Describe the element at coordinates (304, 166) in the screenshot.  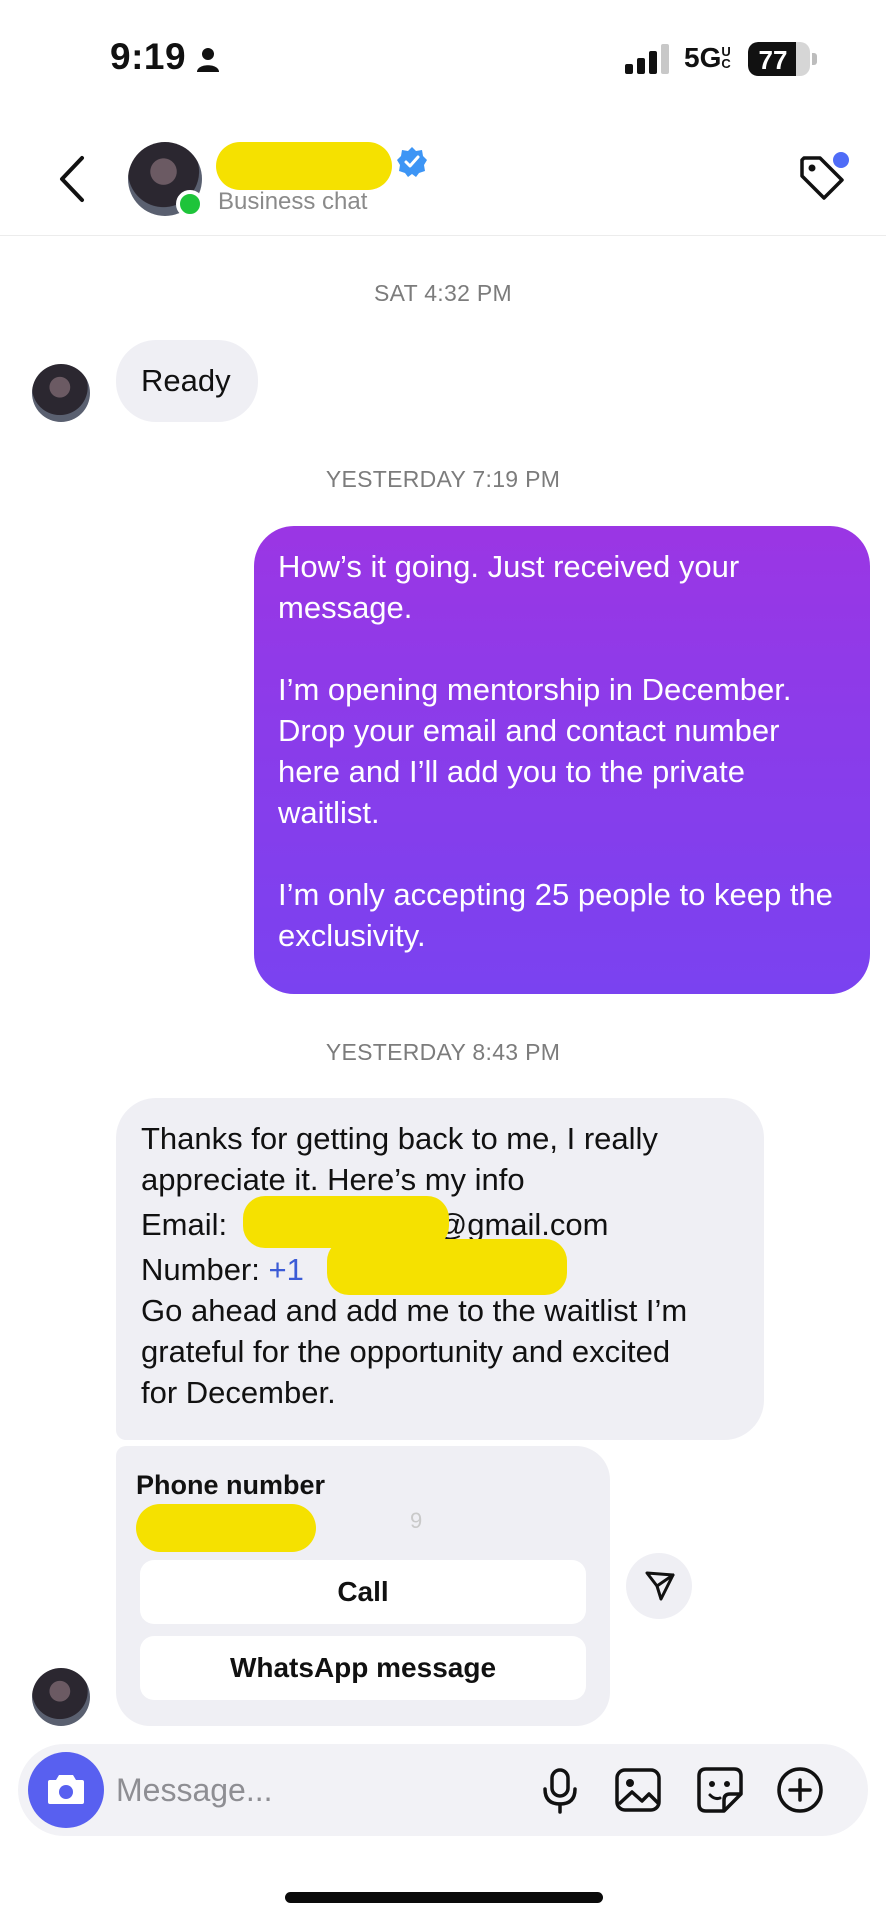
I see `contact-name-redacted` at that location.